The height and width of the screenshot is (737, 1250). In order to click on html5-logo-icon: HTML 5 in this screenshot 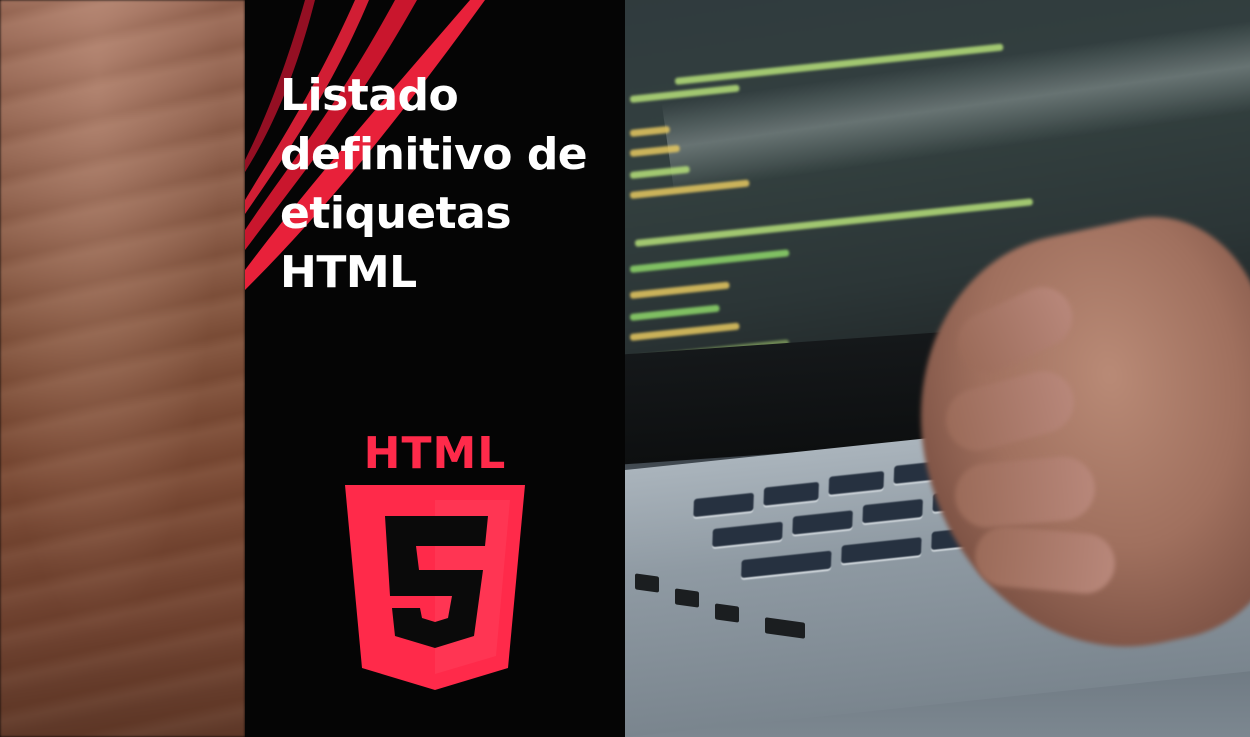, I will do `click(435, 559)`.